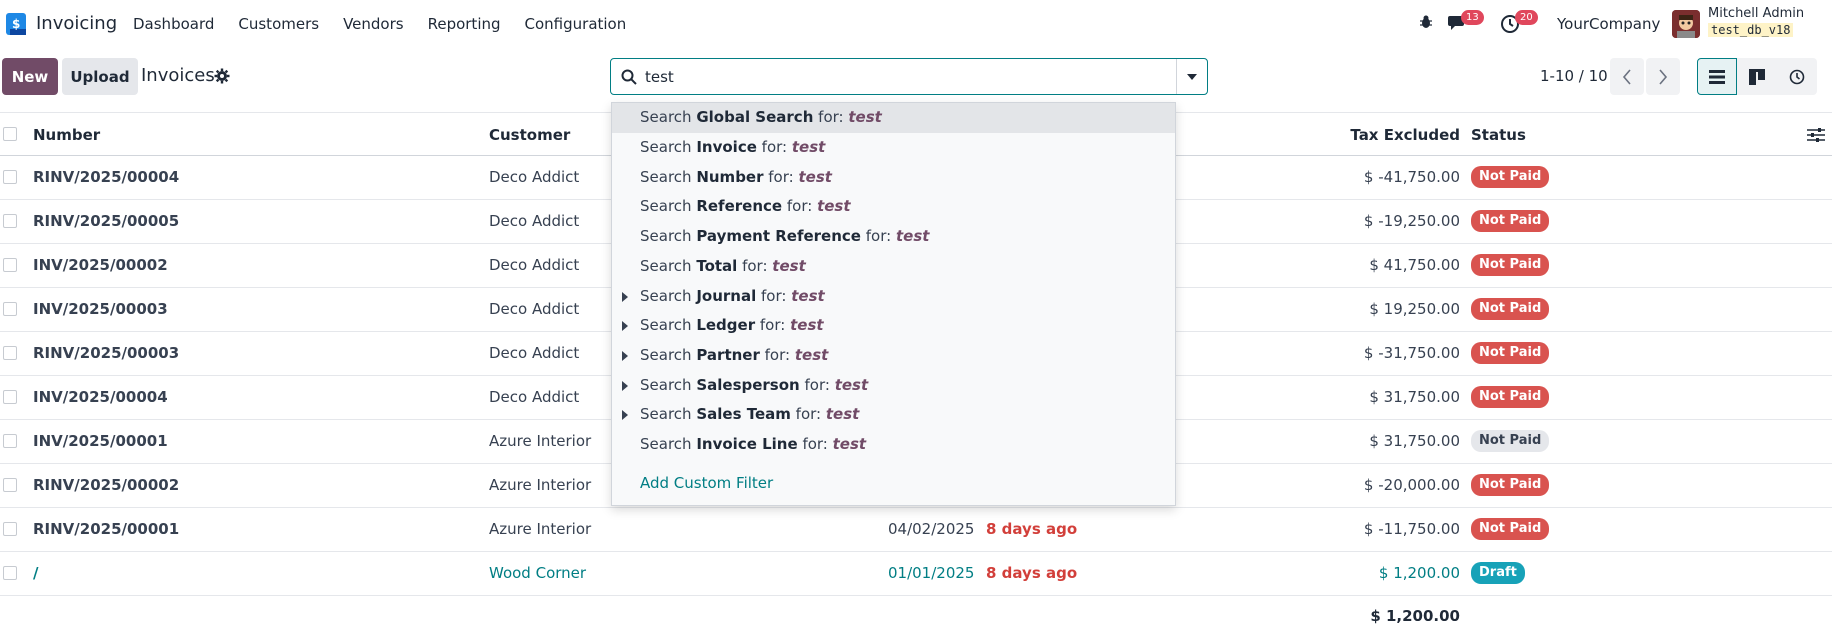 The image size is (1832, 644). I want to click on search-option-global-search: Search Global Search for: test, so click(893, 118).